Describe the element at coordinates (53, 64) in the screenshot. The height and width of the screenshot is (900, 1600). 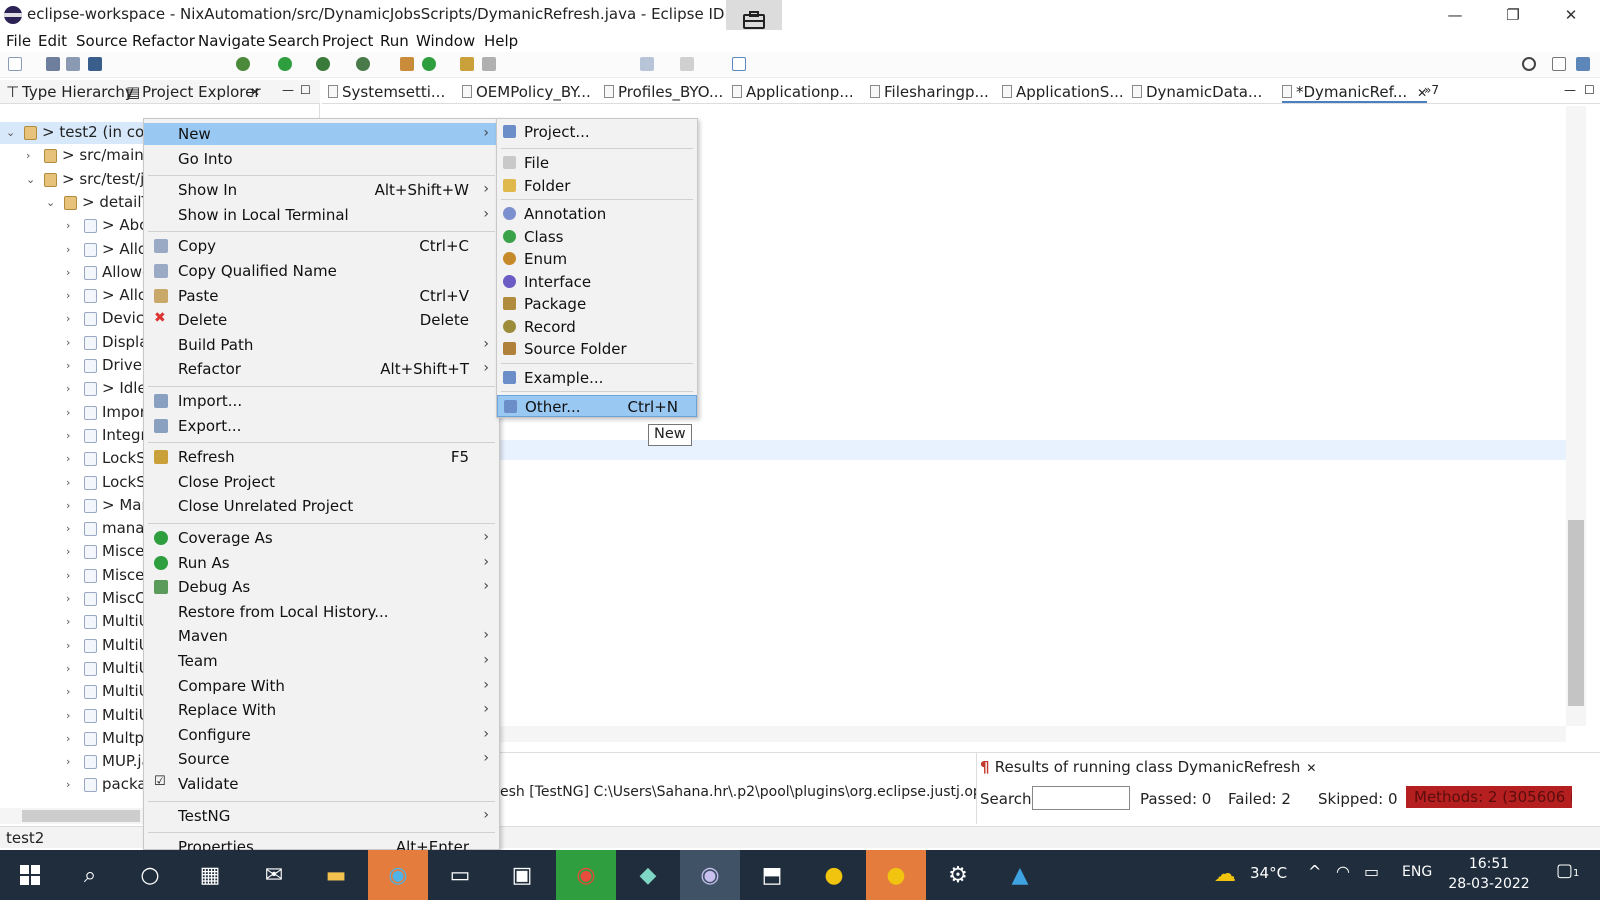
I see `save-icon` at that location.